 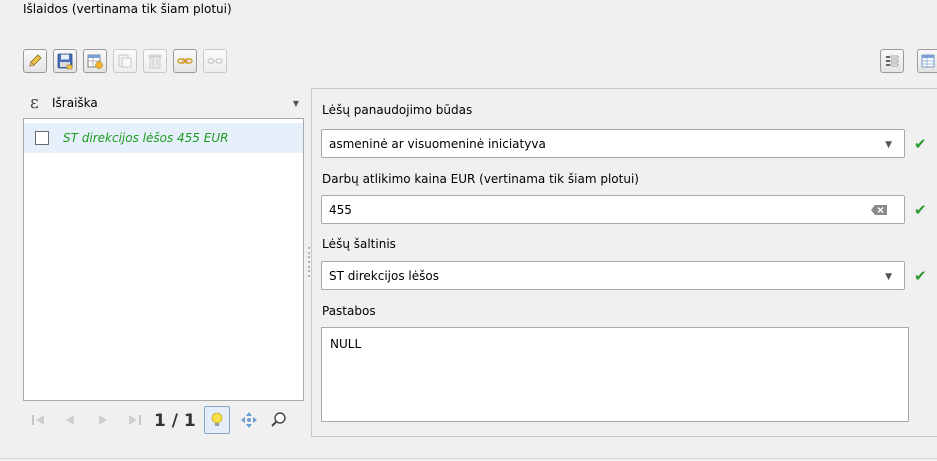 I want to click on highlight-feature-button, so click(x=217, y=420).